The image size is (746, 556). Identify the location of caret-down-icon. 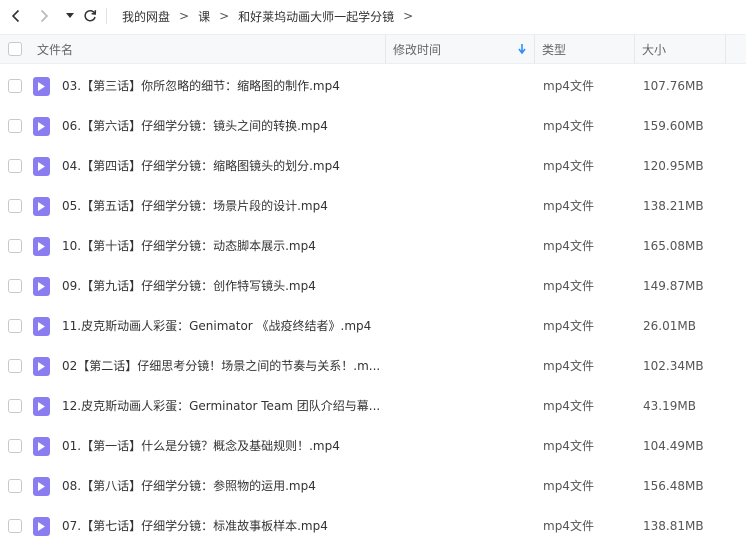
(70, 15).